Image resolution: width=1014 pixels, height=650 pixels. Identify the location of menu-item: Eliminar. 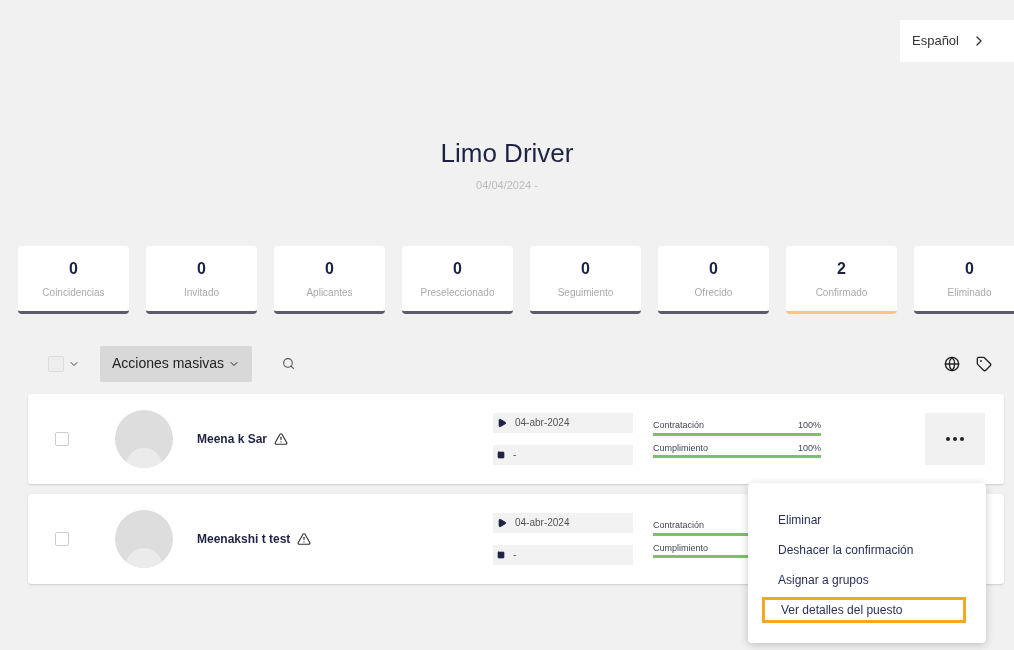
(864, 520).